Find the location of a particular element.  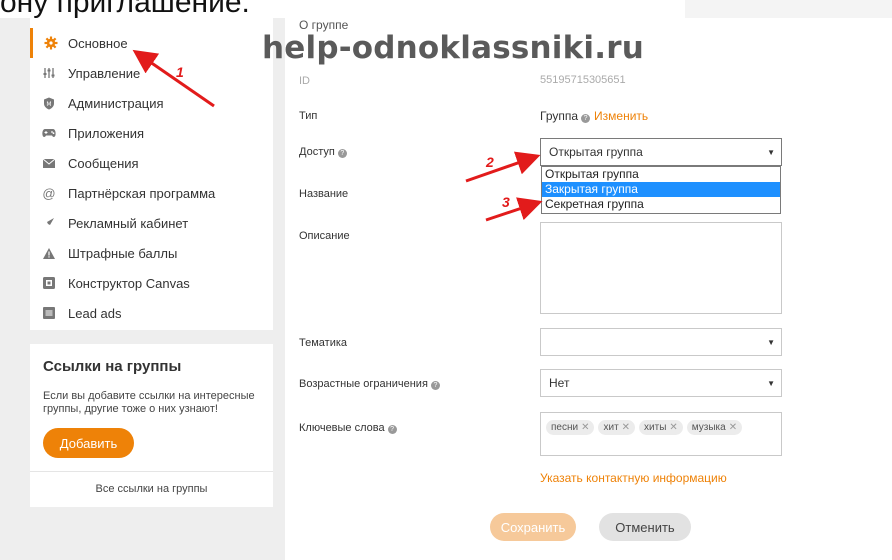

change-type-link: Изменить is located at coordinates (621, 116).